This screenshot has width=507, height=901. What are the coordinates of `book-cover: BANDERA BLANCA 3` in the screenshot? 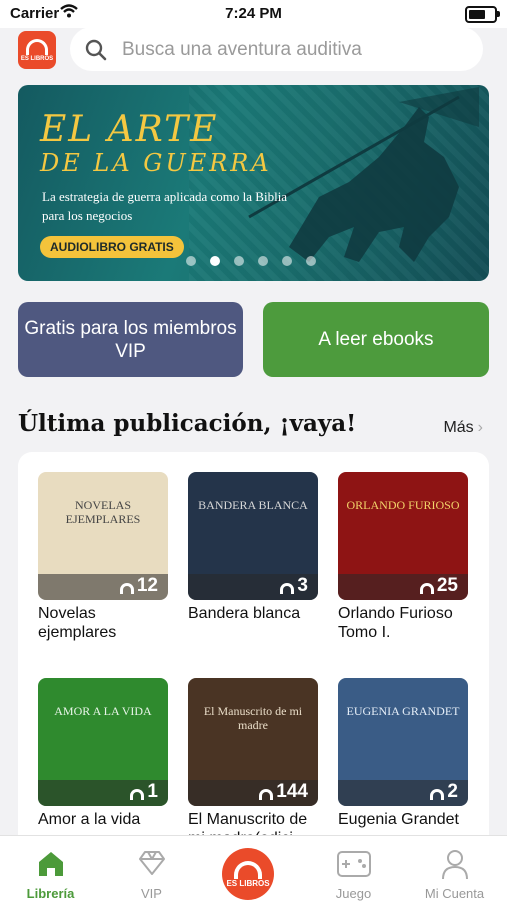 It's located at (253, 536).